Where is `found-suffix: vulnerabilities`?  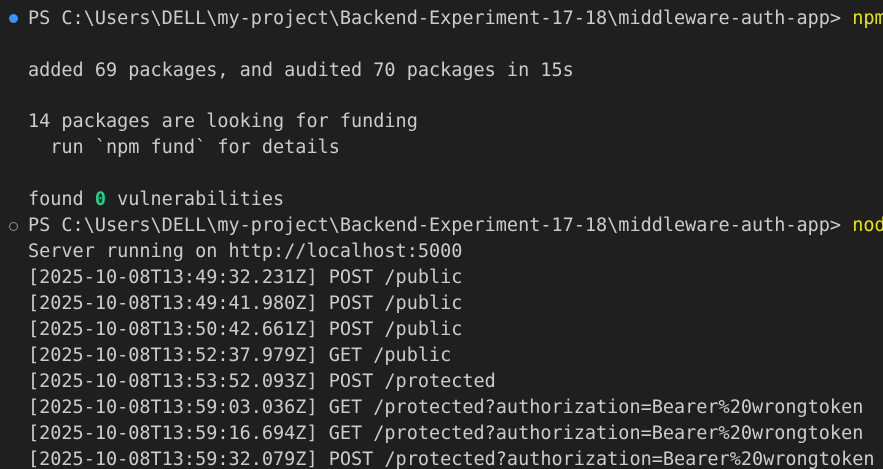 found-suffix: vulnerabilities is located at coordinates (195, 199).